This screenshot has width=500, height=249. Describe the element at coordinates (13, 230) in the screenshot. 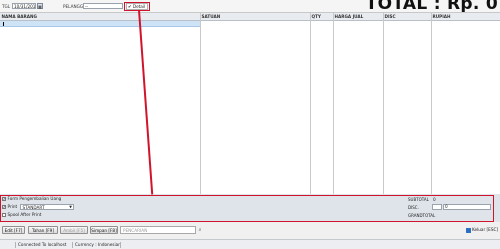

I see `edit-button: Edit [F7]` at that location.